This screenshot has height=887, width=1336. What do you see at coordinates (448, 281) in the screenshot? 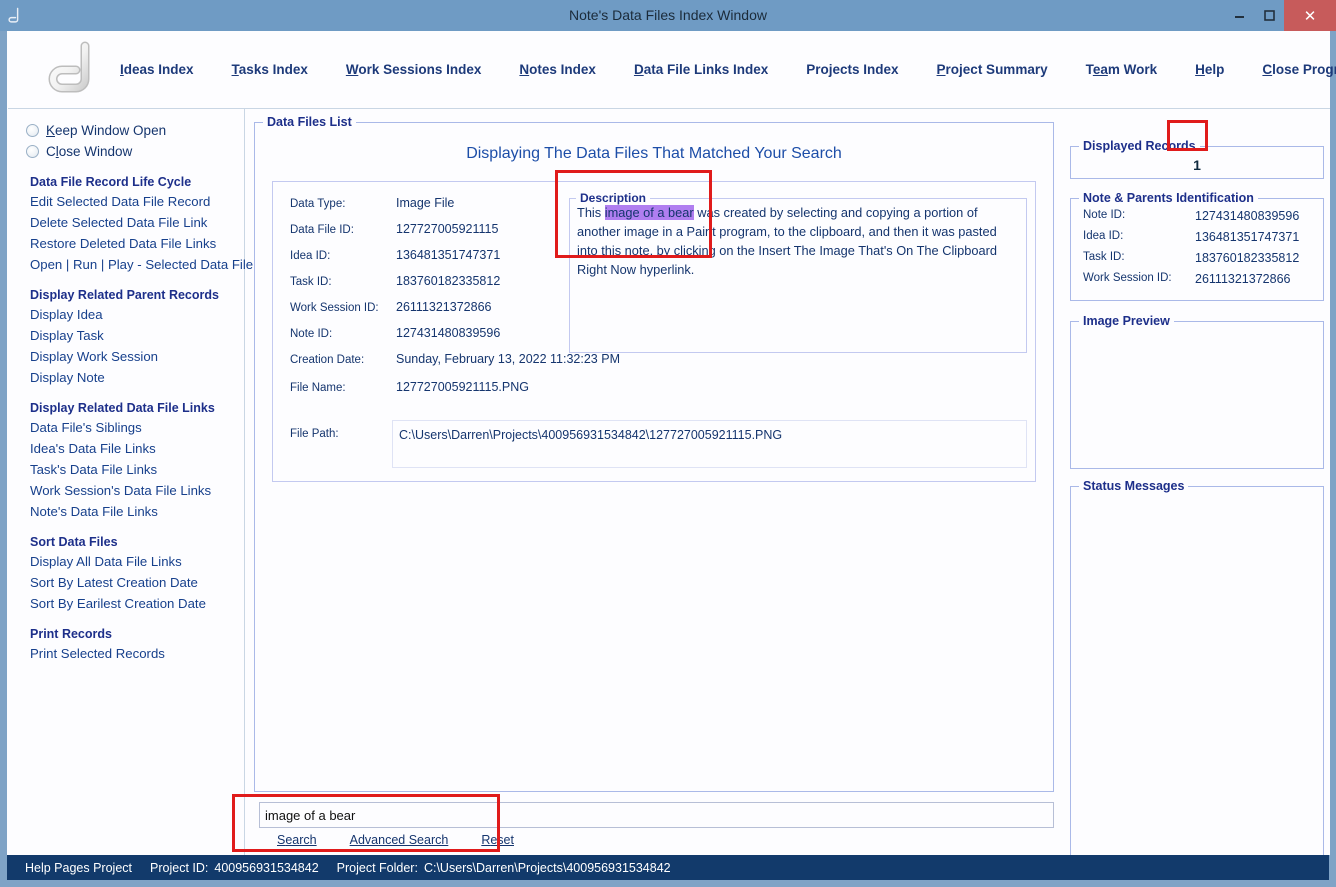
I see `field-task-id-value: 183760182335812` at bounding box center [448, 281].